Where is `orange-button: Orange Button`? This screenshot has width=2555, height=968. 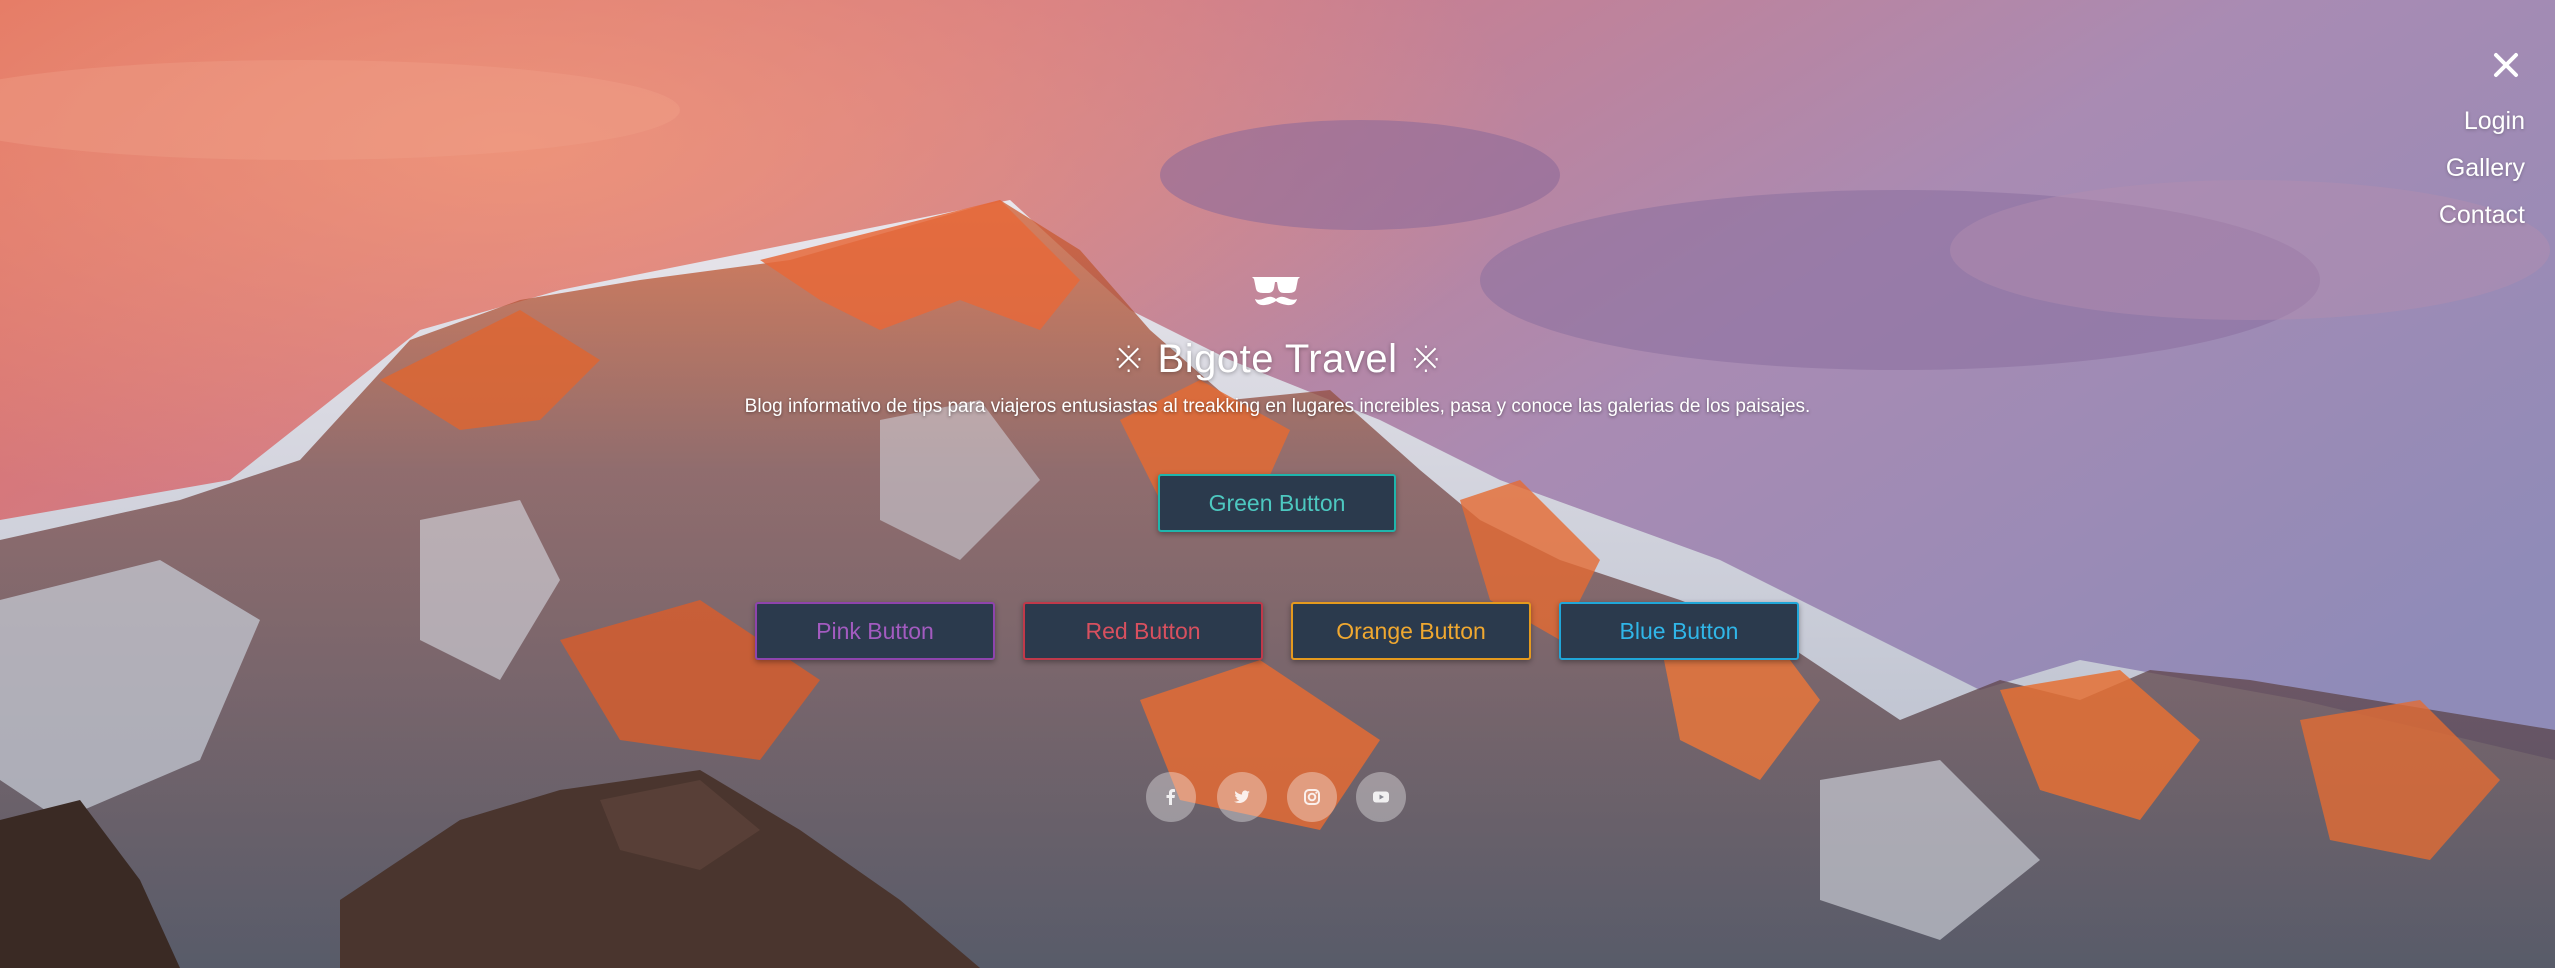 orange-button: Orange Button is located at coordinates (1411, 631).